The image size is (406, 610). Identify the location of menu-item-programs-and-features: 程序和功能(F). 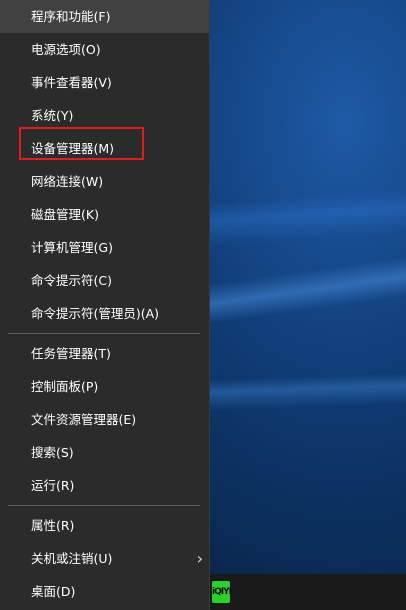
(104, 16).